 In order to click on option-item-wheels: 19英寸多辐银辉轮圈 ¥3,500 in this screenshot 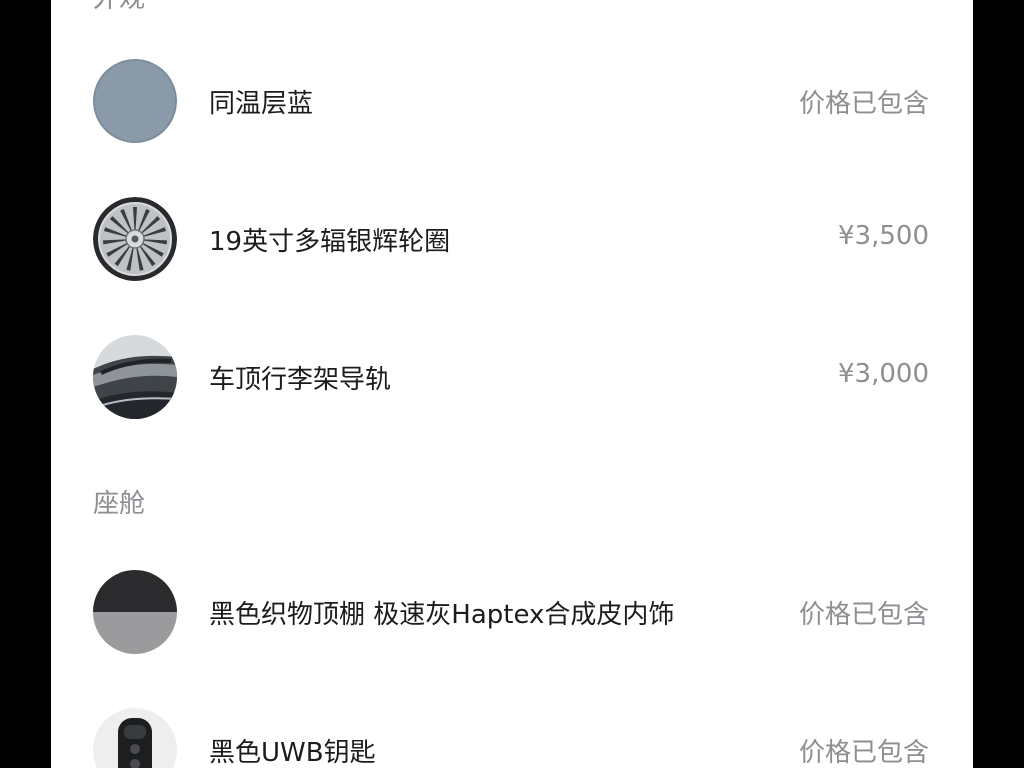, I will do `click(512, 242)`.